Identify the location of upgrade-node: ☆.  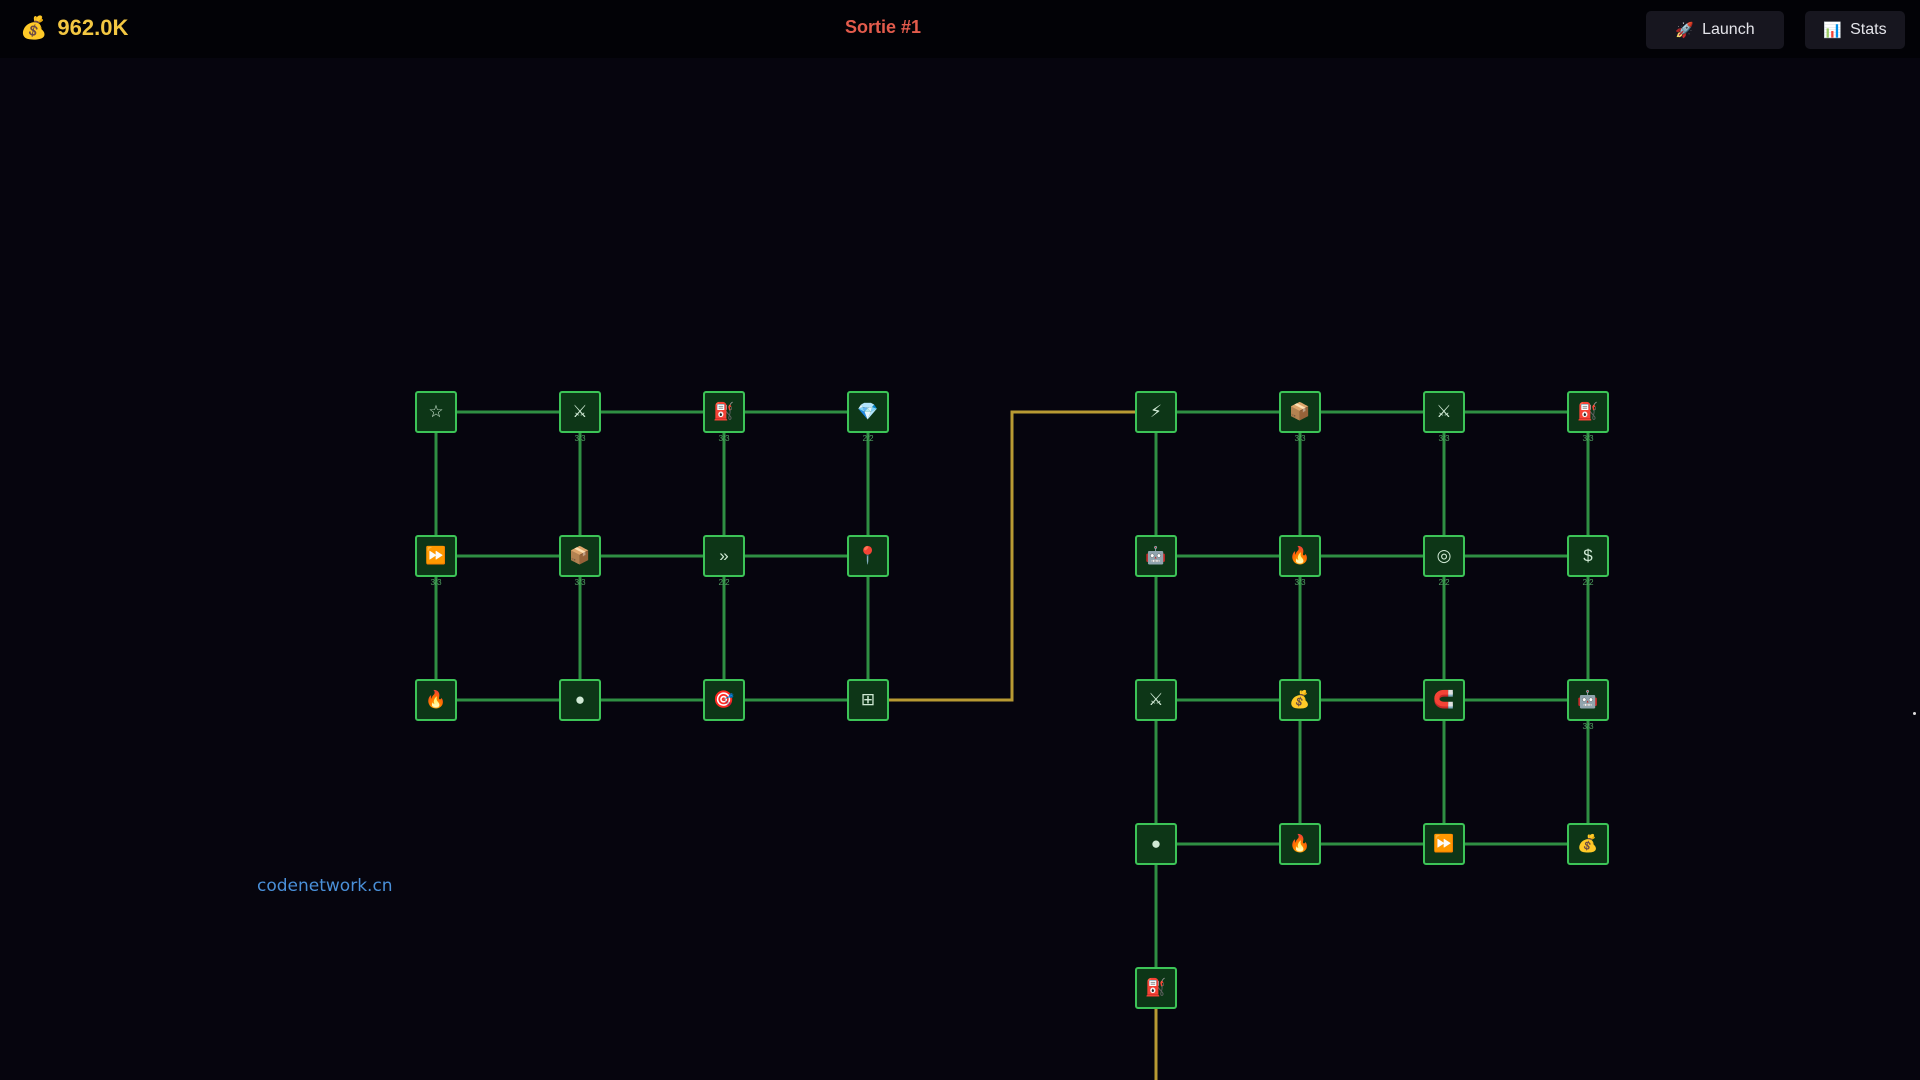
(436, 412).